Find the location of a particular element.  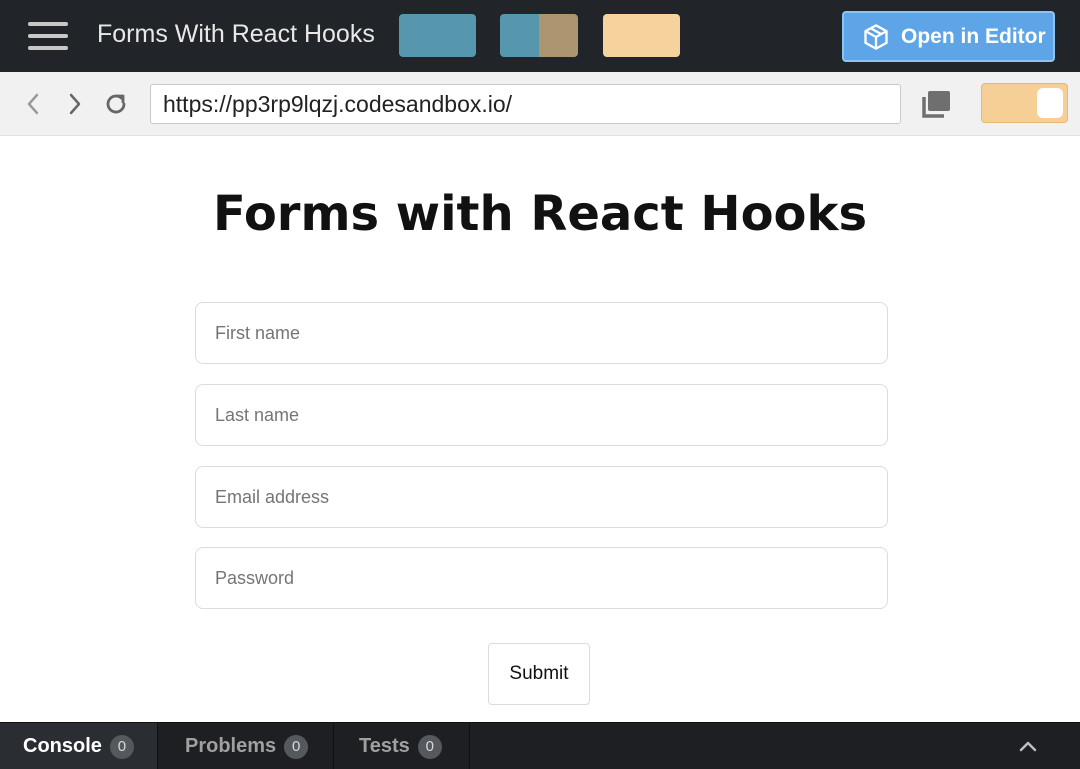

layout-split-button is located at coordinates (539, 35).